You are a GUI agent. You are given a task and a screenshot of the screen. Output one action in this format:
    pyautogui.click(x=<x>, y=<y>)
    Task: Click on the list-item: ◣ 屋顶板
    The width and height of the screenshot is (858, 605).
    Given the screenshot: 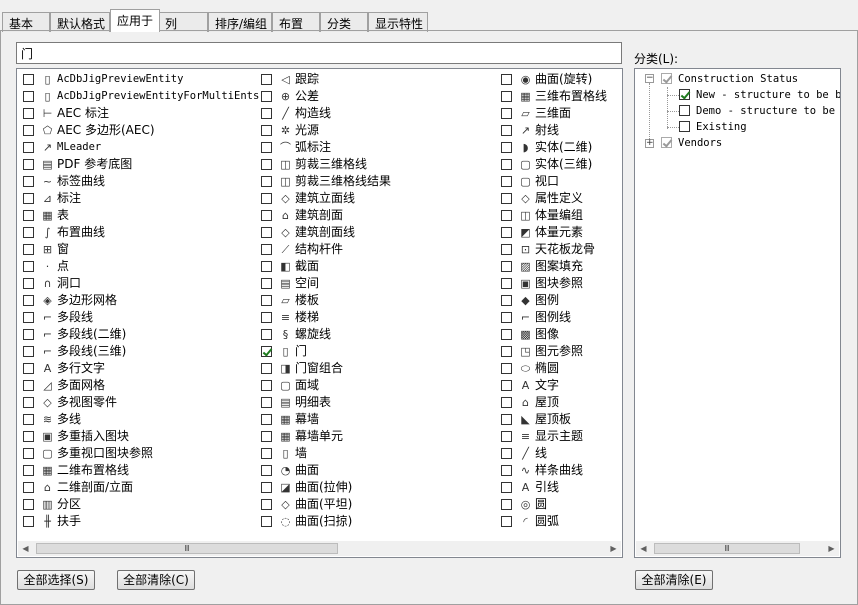 What is the action you would take?
    pyautogui.click(x=559, y=419)
    